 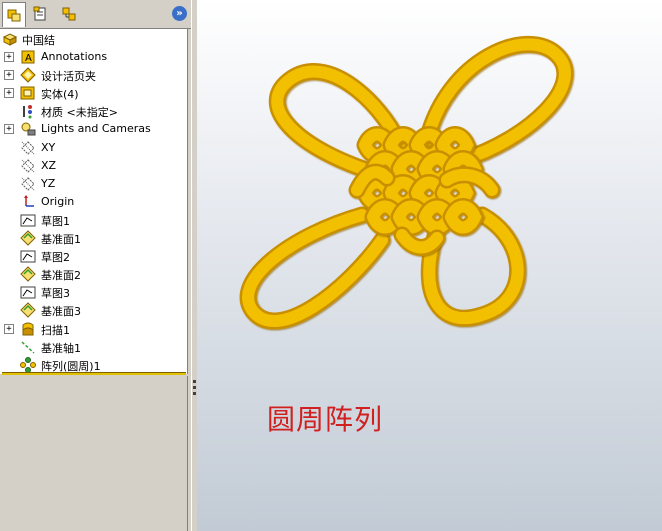 What do you see at coordinates (27, 112) in the screenshot?
I see `material-icon` at bounding box center [27, 112].